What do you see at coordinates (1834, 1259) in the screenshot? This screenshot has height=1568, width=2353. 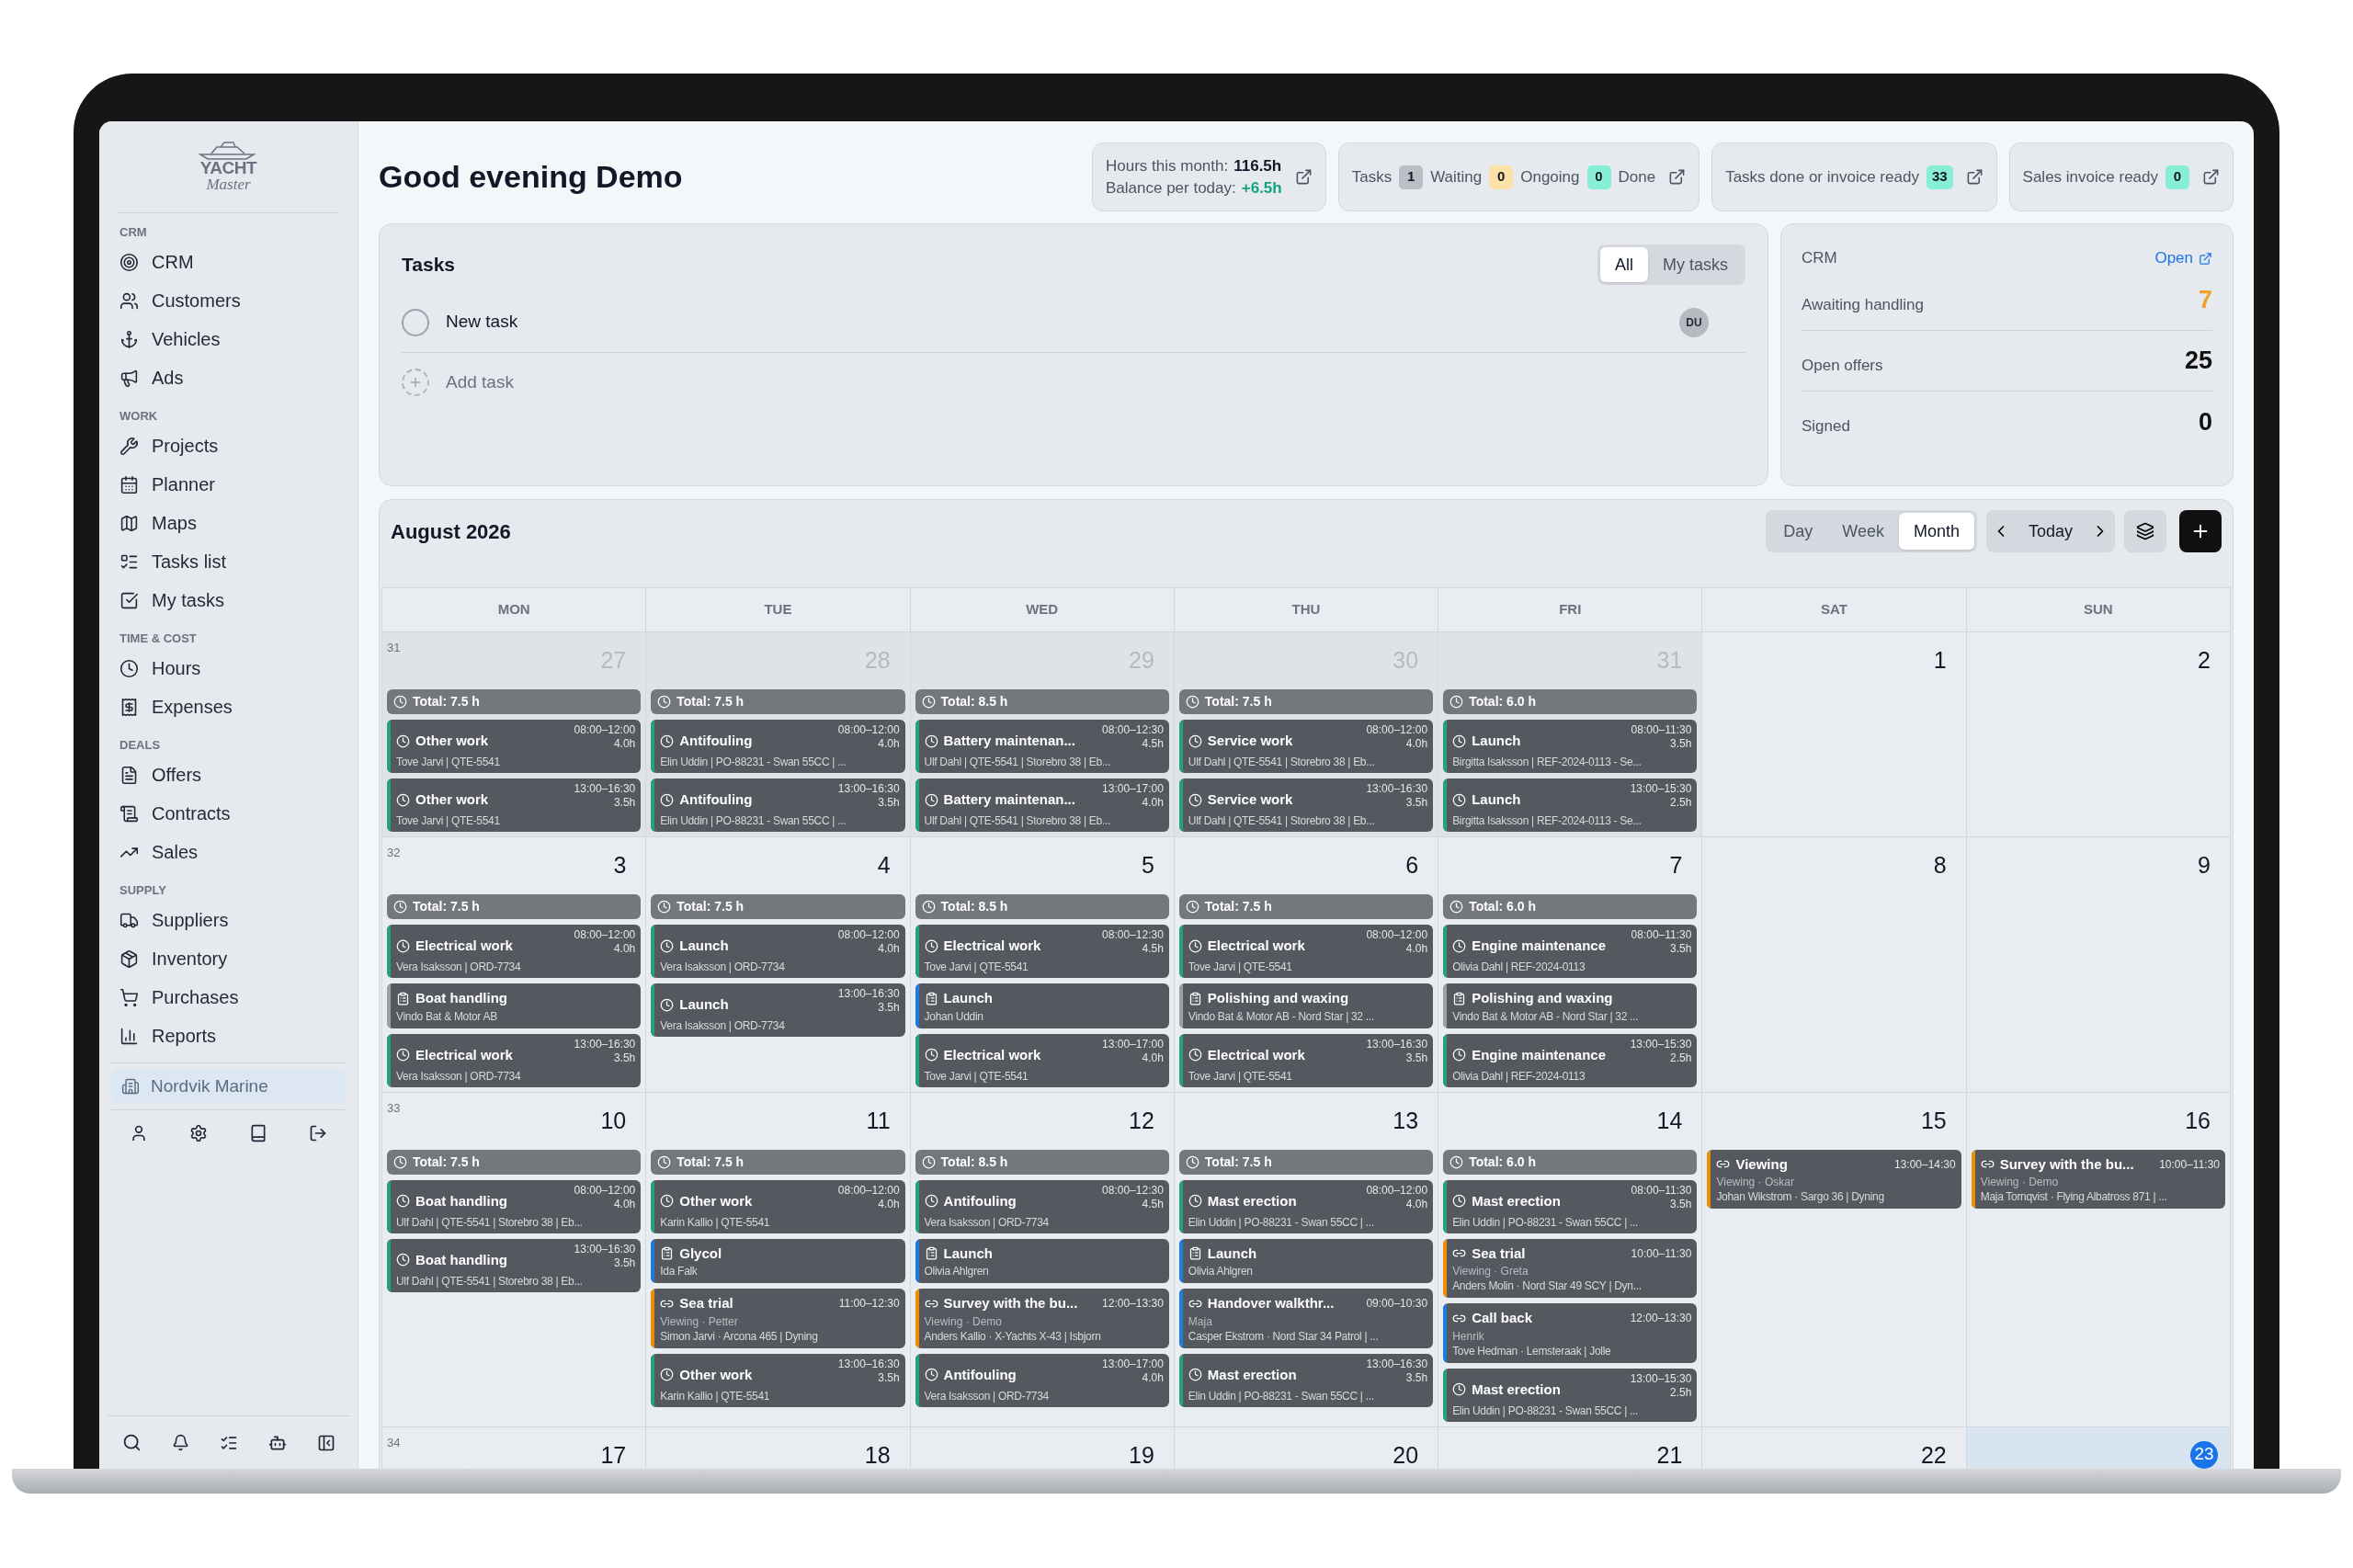 I see `day-cell: 15 Viewing 13:00–14:30 Viewing · Oskar Johan Wikstrom · Sargo 36 | Dyning` at bounding box center [1834, 1259].